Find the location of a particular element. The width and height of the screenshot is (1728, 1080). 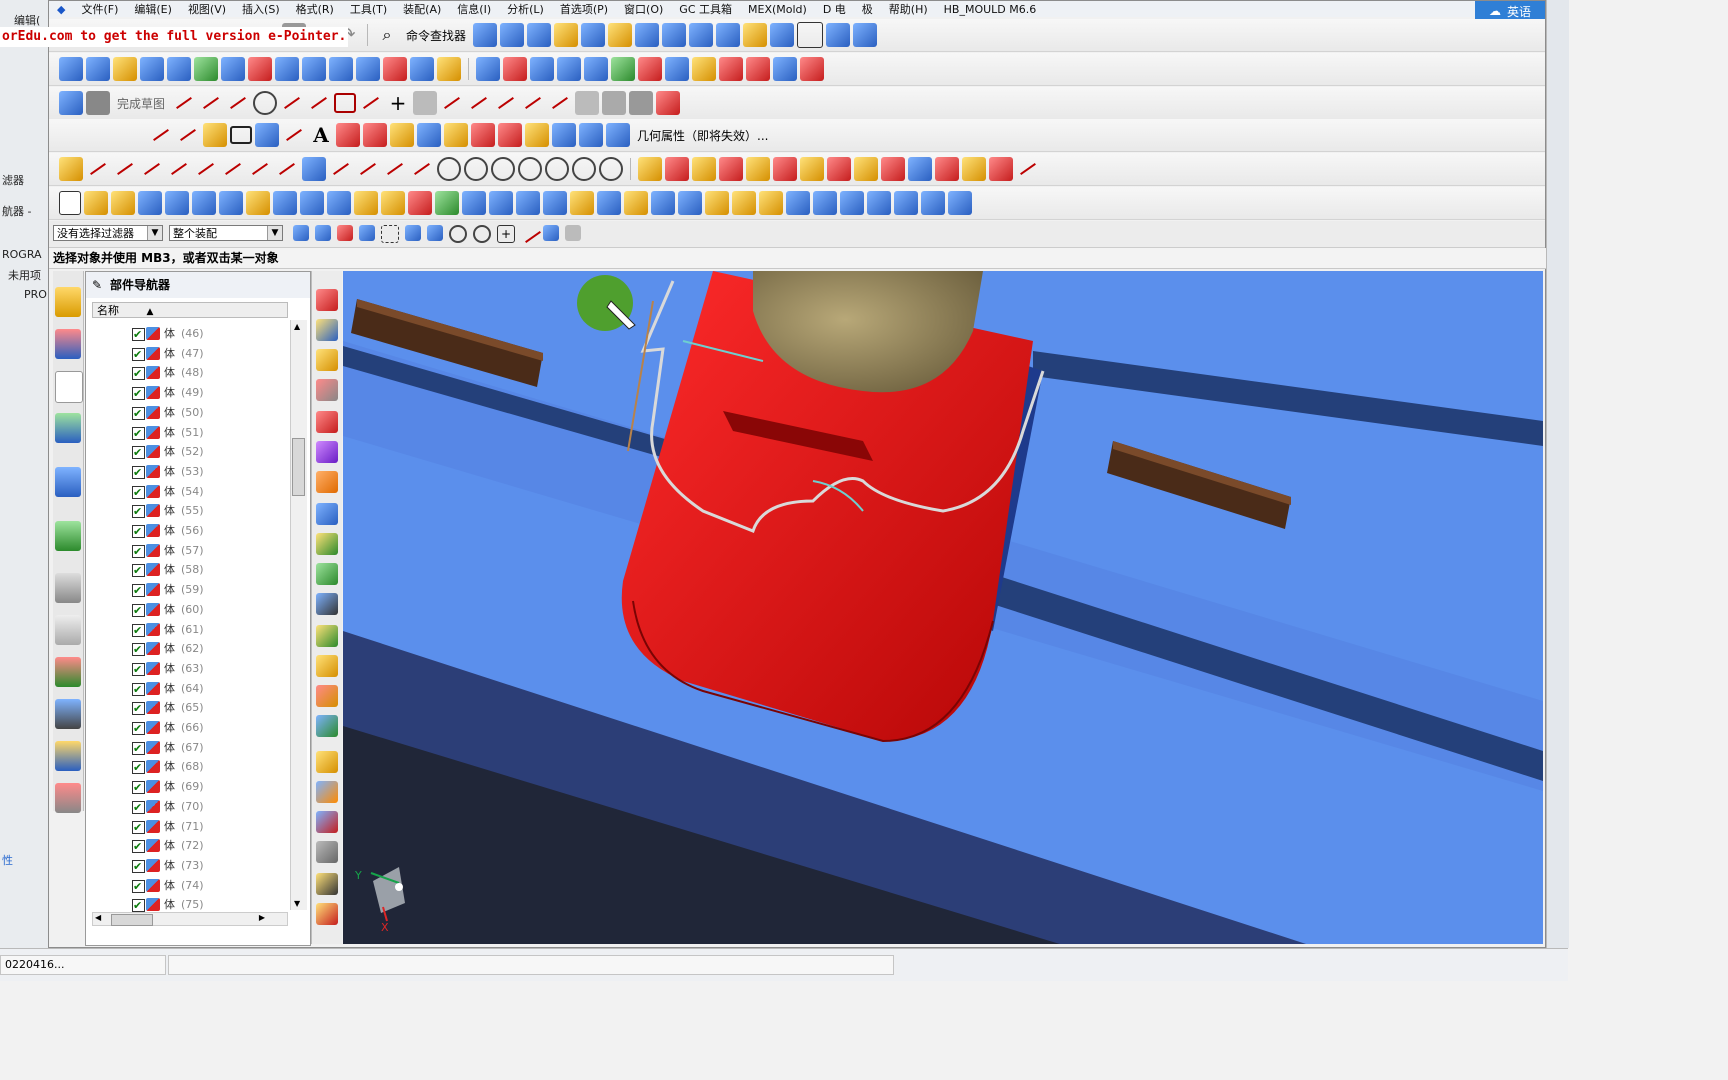

navigator-row: 体 (49) is located at coordinates (187, 393).